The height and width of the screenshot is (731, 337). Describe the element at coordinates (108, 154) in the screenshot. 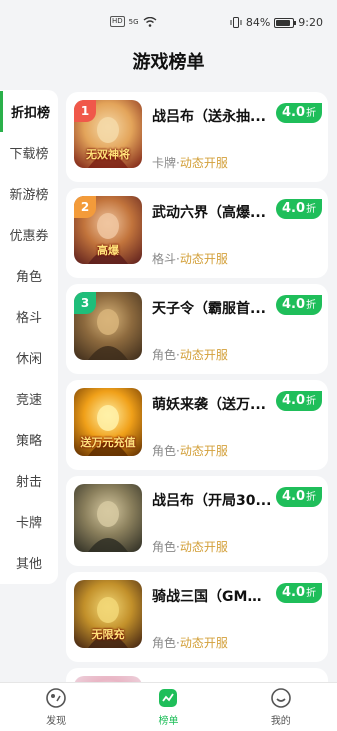

I see `thumbnail-caption: 无双神将` at that location.